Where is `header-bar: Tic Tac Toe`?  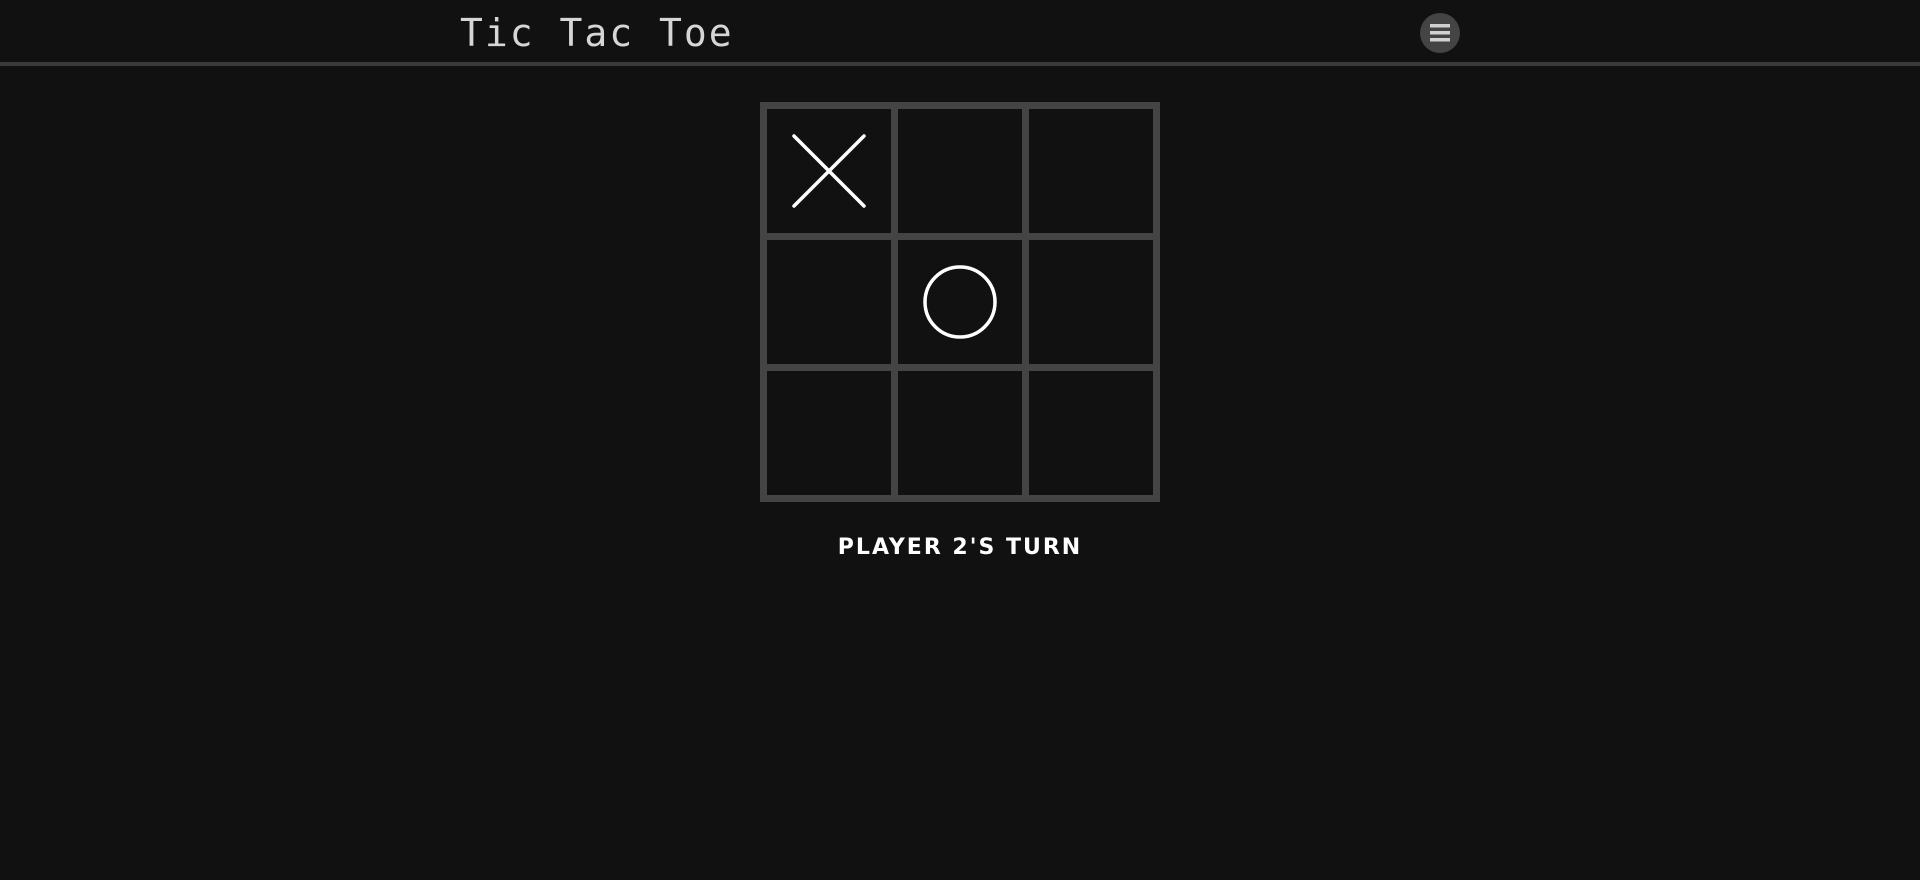
header-bar: Tic Tac Toe is located at coordinates (960, 33).